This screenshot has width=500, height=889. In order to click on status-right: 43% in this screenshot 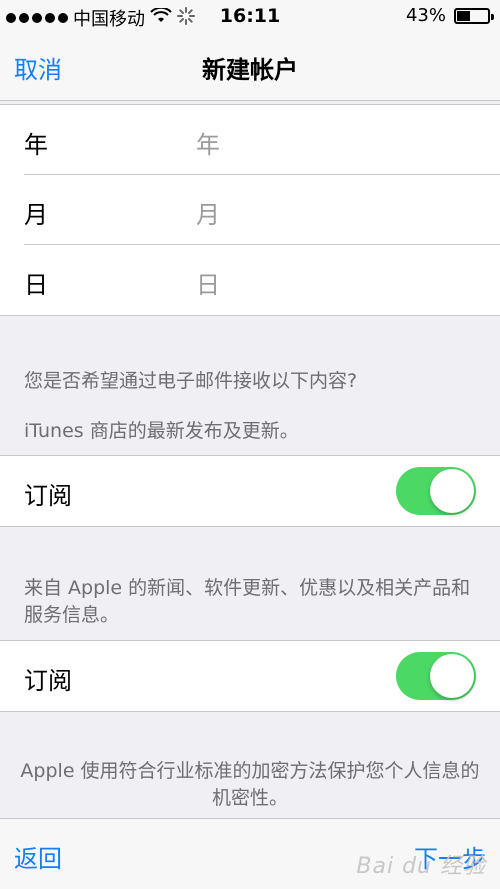, I will do `click(449, 15)`.